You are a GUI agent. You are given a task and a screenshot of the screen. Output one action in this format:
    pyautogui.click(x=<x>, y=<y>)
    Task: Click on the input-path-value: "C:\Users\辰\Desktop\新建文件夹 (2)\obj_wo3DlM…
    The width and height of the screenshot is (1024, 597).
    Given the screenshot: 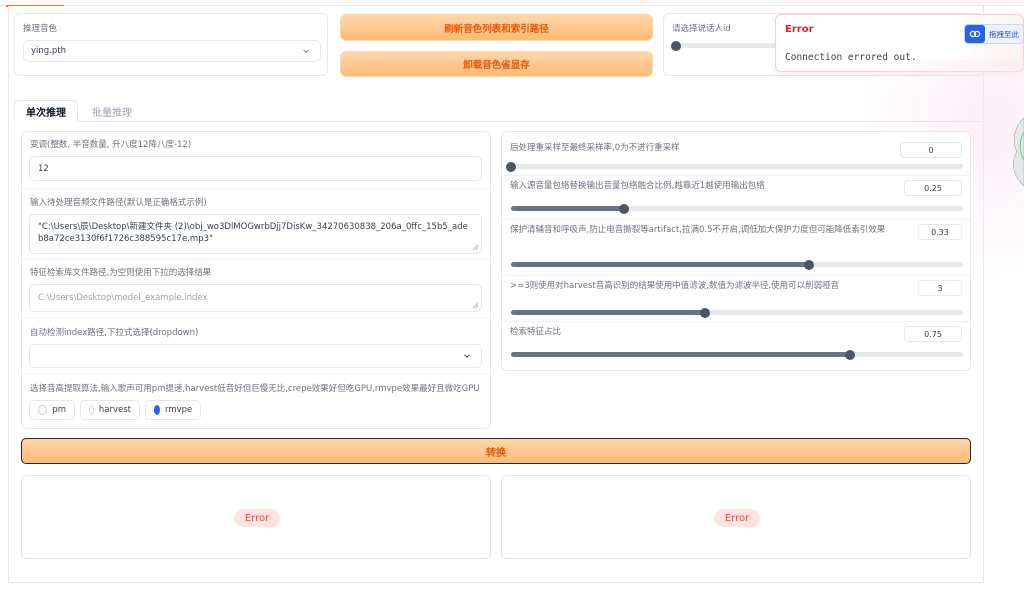 What is the action you would take?
    pyautogui.click(x=253, y=233)
    